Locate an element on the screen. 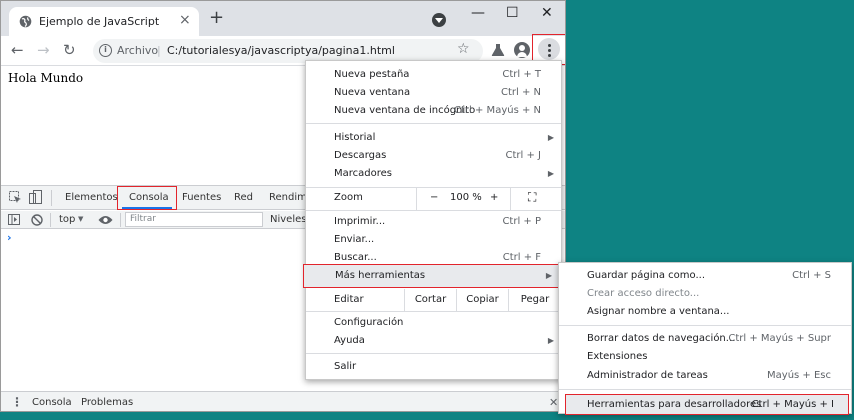  console-prompt: › is located at coordinates (9, 237).